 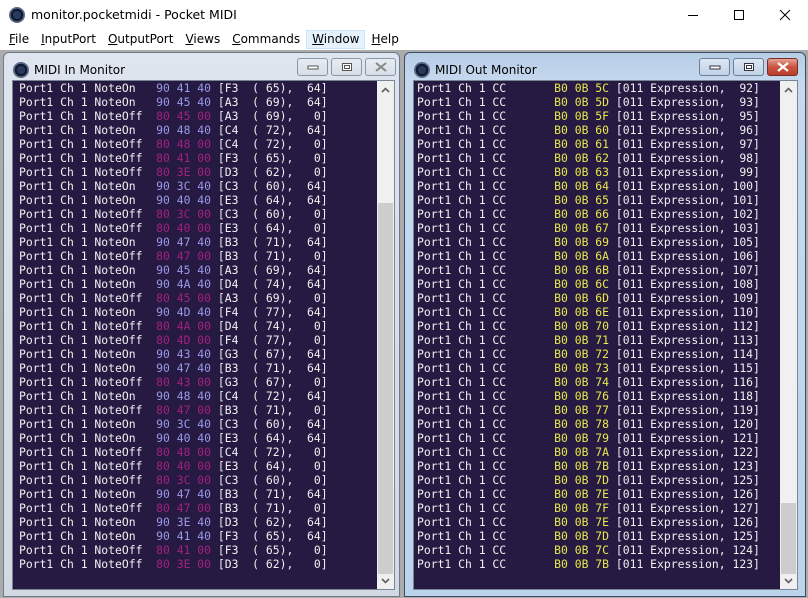 I want to click on midi-in-minimize-button, so click(x=312, y=67).